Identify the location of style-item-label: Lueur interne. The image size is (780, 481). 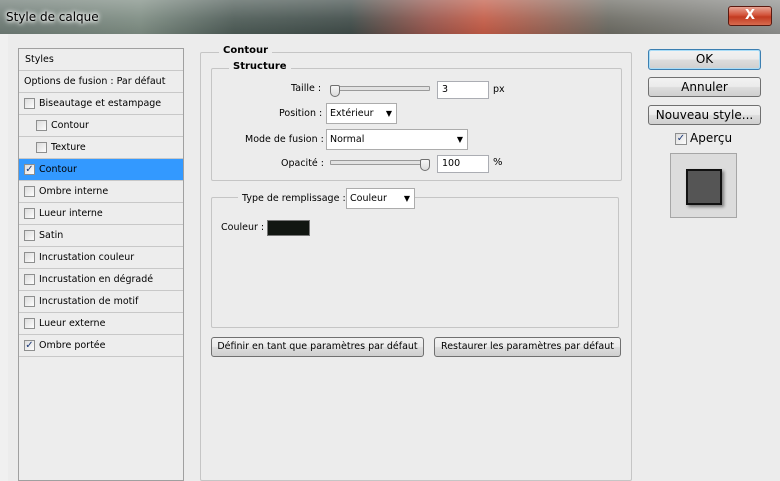
(71, 213).